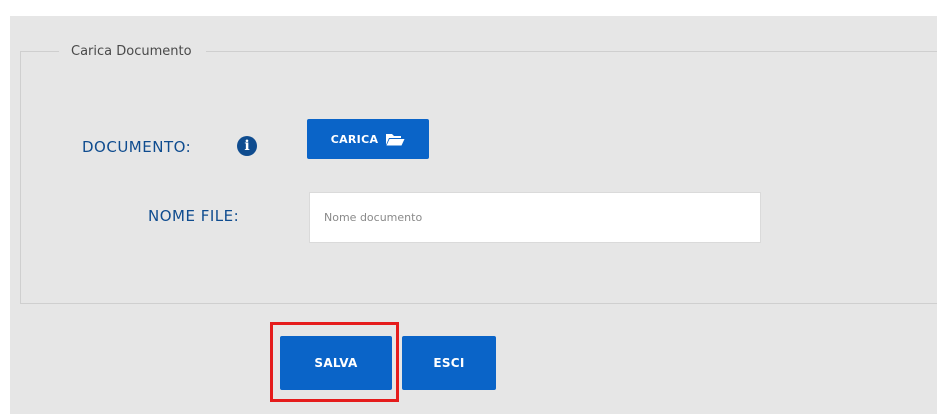 This screenshot has width=937, height=414. I want to click on salva-button-label: SALVA, so click(336, 363).